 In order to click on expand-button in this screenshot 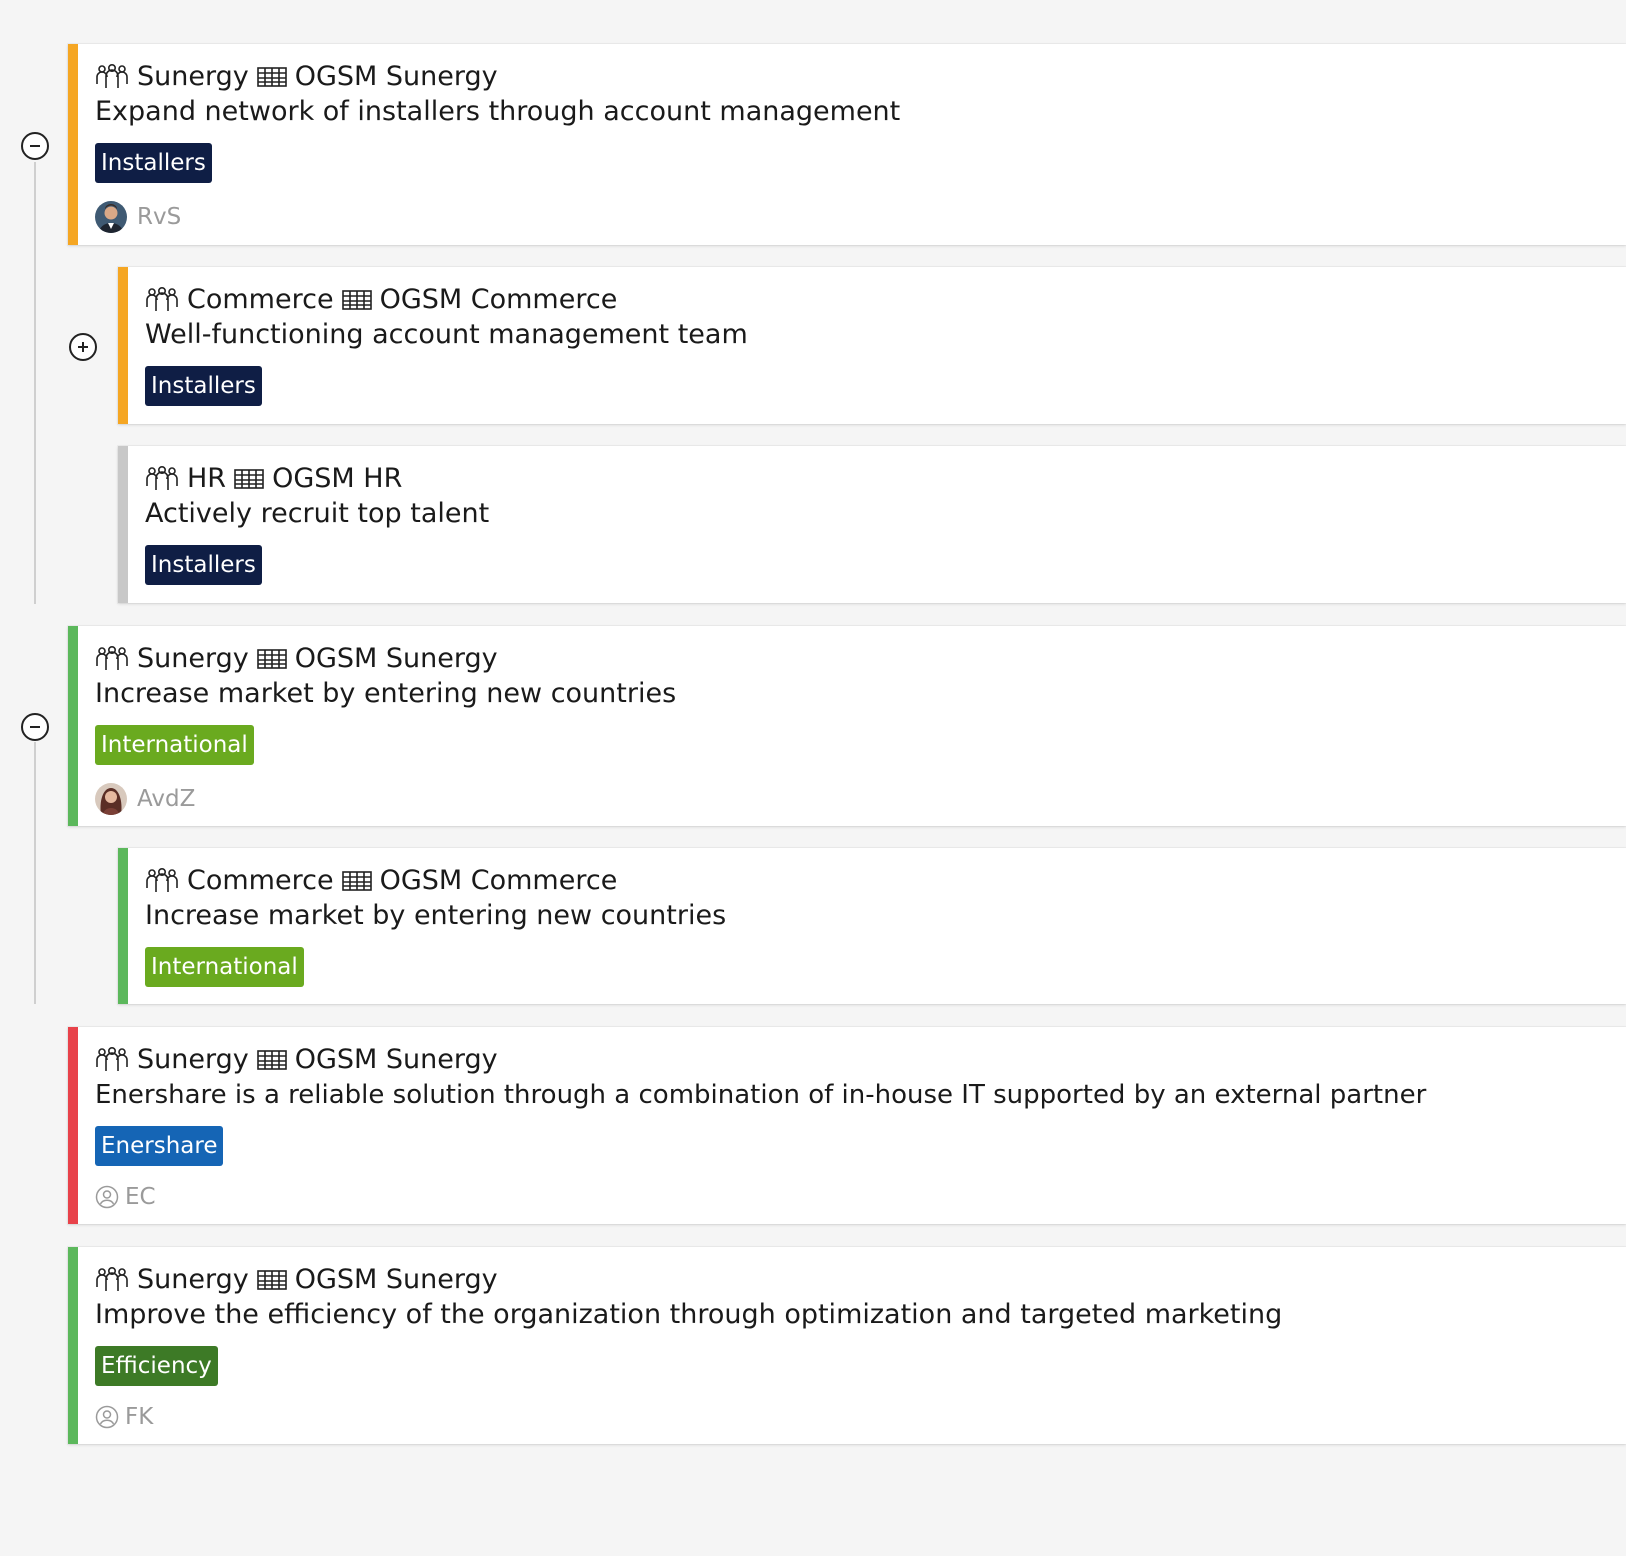, I will do `click(83, 347)`.